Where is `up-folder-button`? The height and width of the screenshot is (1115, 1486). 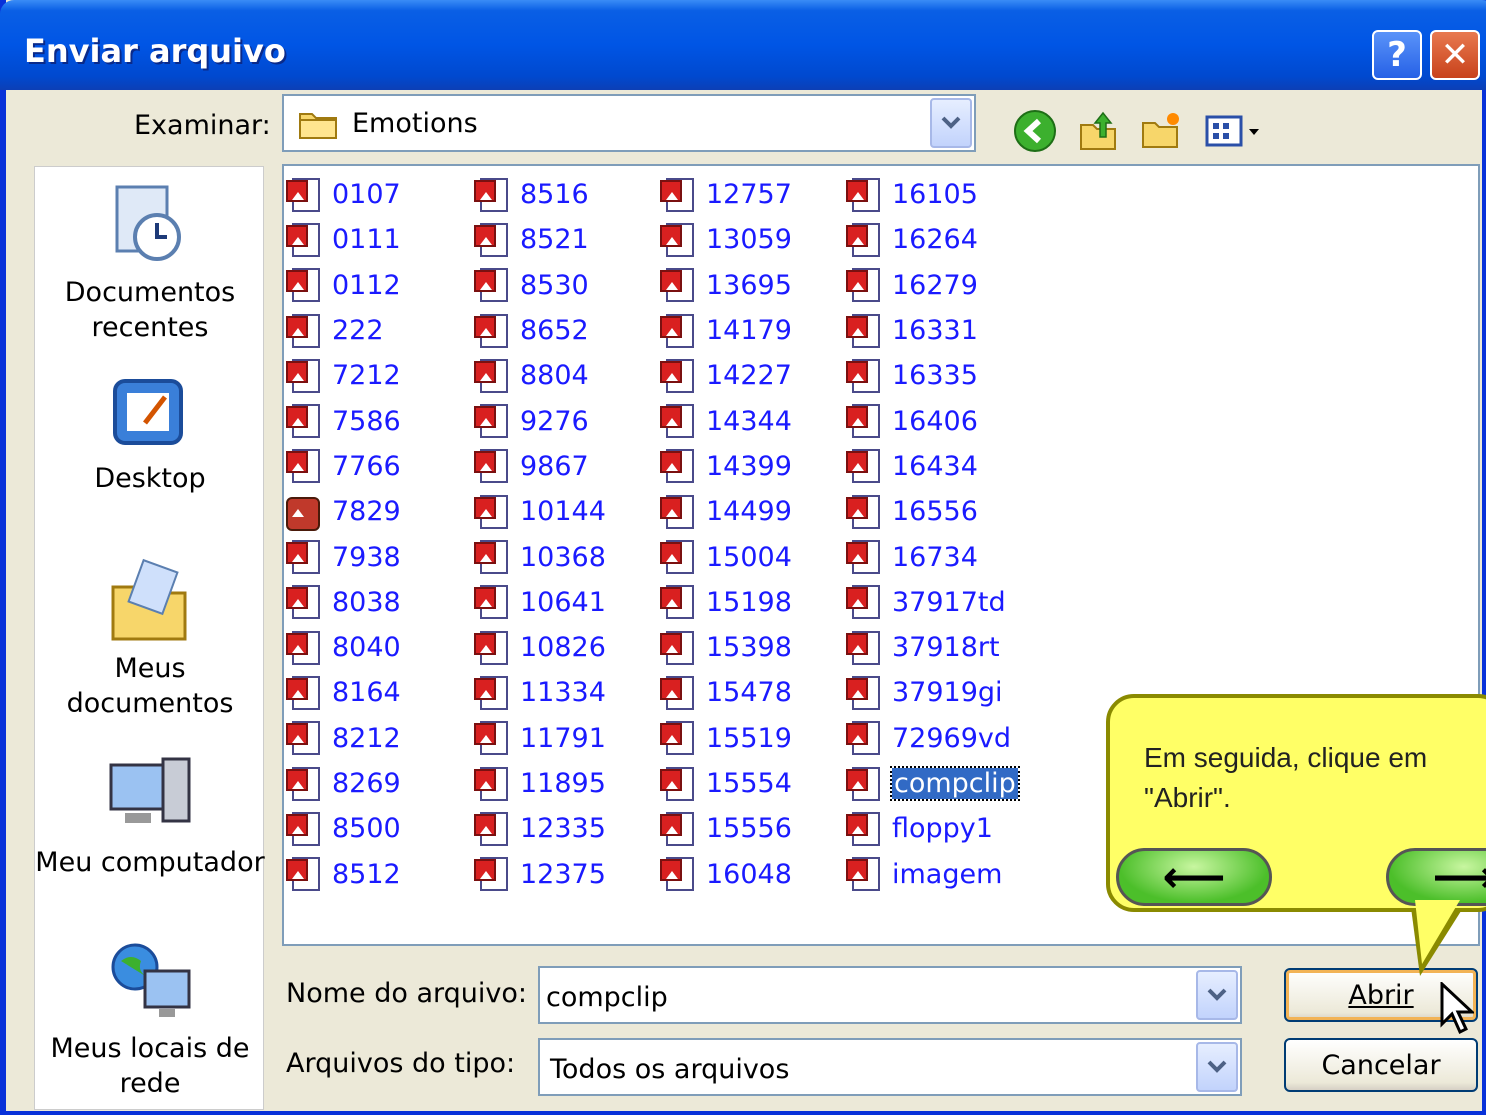
up-folder-button is located at coordinates (1099, 131).